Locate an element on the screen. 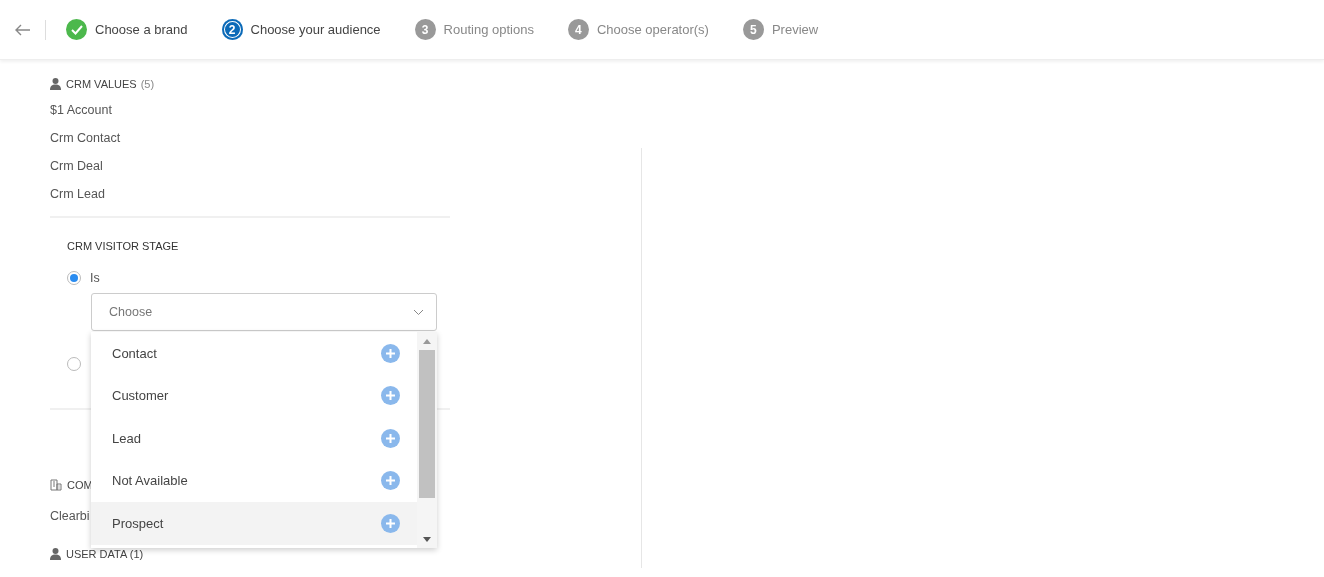 This screenshot has width=1324, height=577. back-arrow-icon is located at coordinates (23, 29).